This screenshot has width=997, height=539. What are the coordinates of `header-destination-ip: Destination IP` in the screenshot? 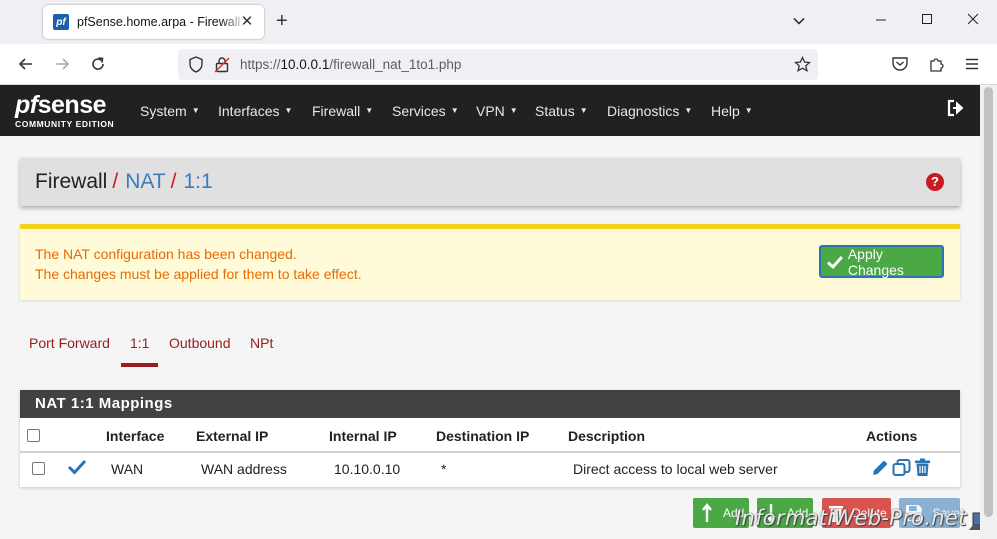 It's located at (482, 436).